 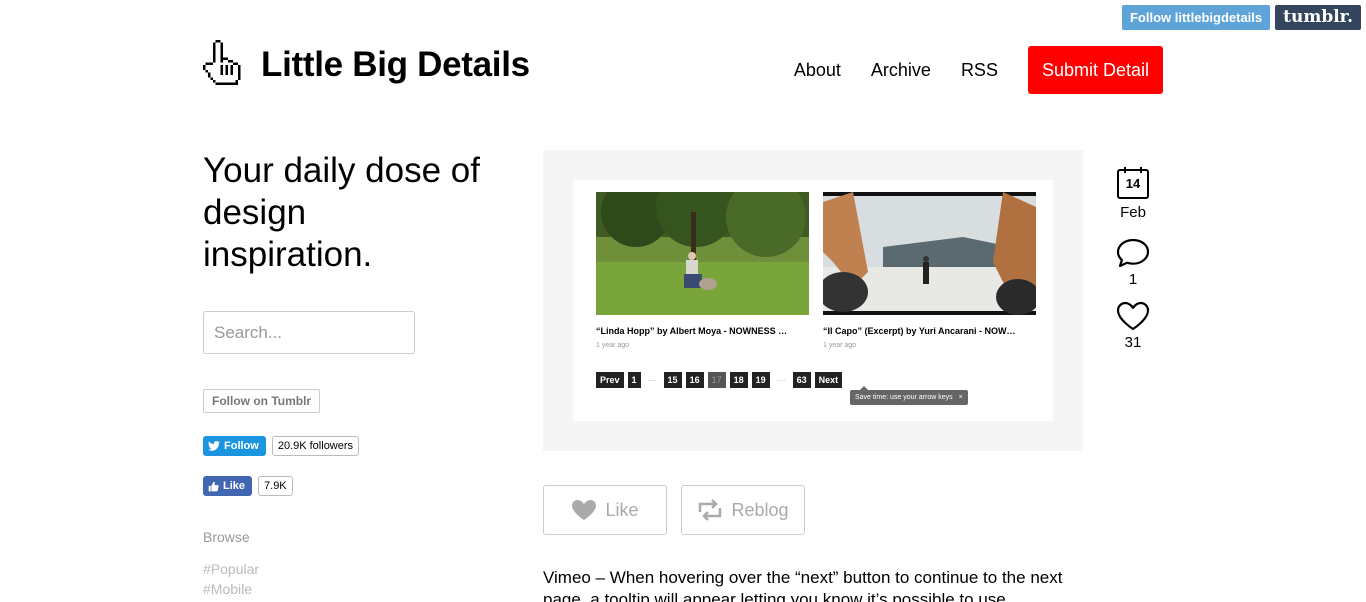 I want to click on pagination: Prev 1 ··· 15 16 17 18 19 ··· 63 Next, so click(x=719, y=380).